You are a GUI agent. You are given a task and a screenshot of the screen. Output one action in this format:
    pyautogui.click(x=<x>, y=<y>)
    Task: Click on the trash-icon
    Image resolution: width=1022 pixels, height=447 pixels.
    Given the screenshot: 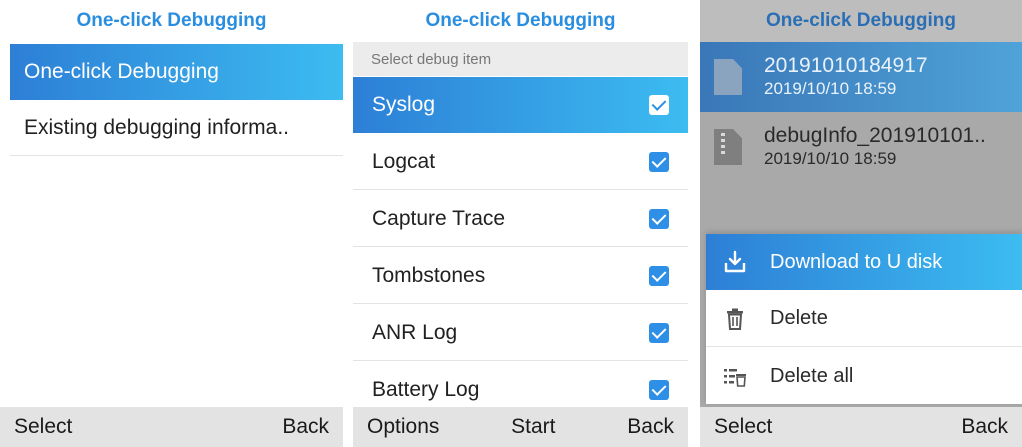 What is the action you would take?
    pyautogui.click(x=735, y=319)
    